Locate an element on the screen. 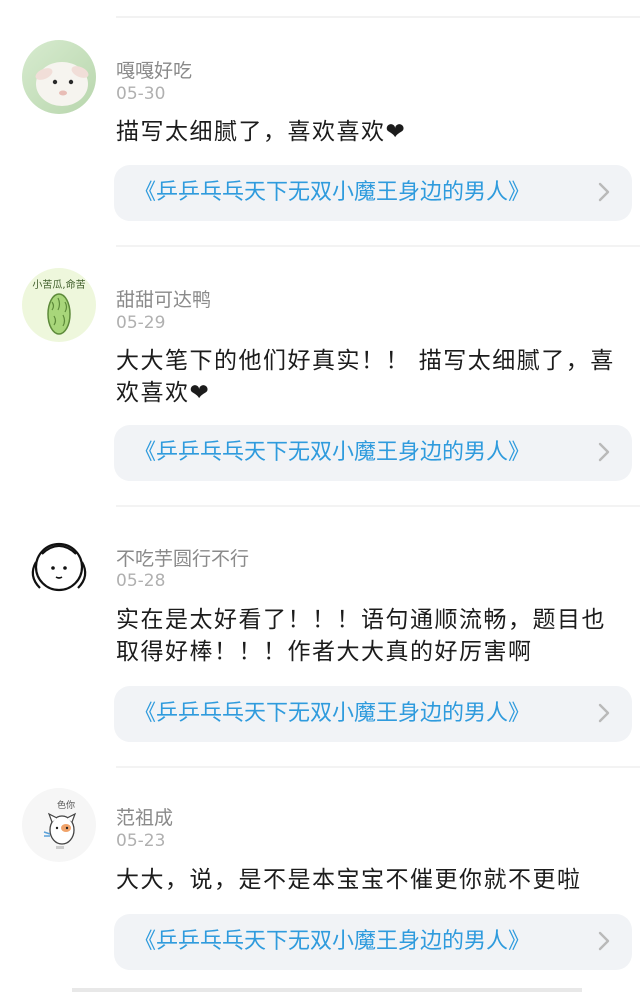 The height and width of the screenshot is (992, 640). bitter-melon-icon: 小苦瓜,命苦 is located at coordinates (59, 305).